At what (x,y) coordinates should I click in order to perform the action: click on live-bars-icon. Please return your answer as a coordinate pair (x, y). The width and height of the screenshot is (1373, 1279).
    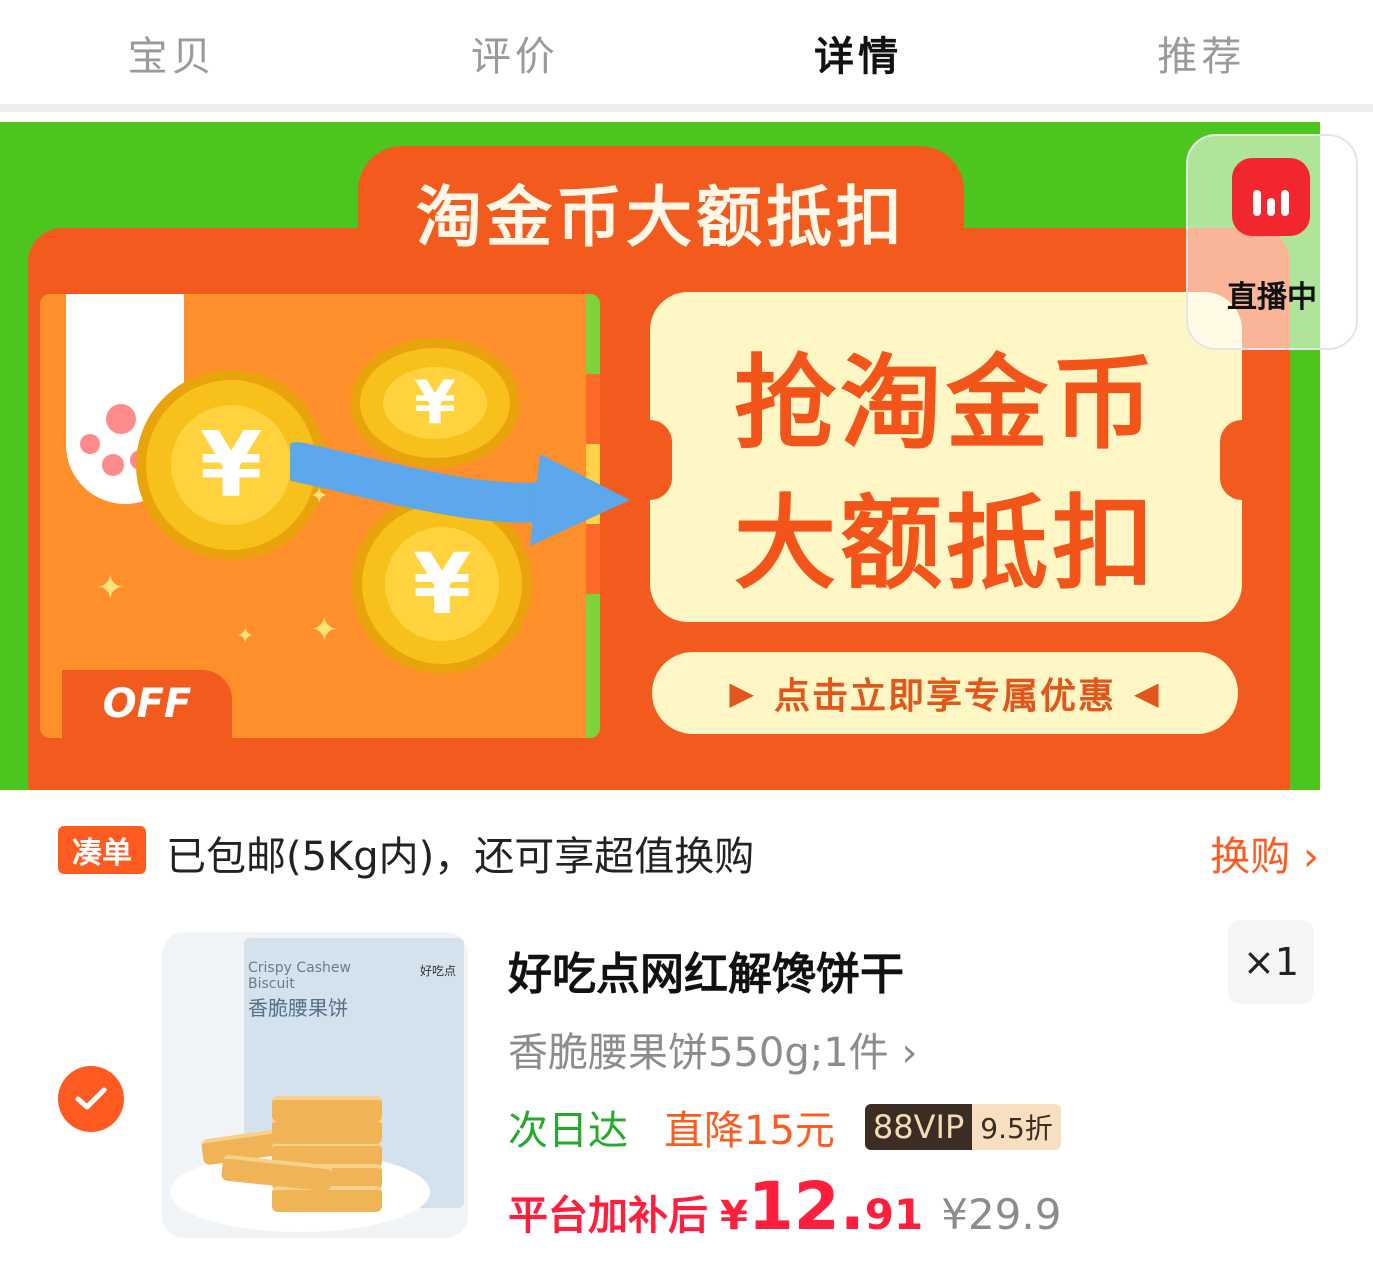
    Looking at the image, I should click on (1271, 197).